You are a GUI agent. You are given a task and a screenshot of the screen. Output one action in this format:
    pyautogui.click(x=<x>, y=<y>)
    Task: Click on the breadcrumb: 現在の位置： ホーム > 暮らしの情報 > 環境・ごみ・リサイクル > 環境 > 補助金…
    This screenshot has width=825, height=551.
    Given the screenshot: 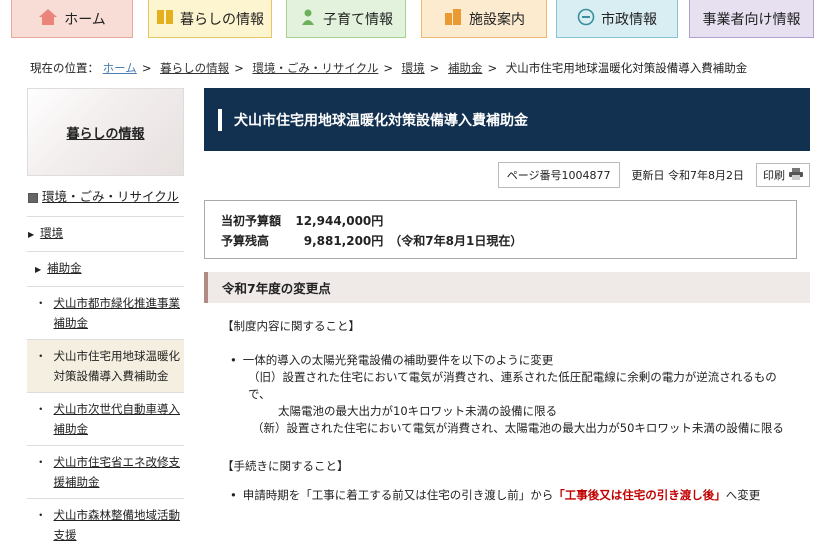 What is the action you would take?
    pyautogui.click(x=389, y=68)
    